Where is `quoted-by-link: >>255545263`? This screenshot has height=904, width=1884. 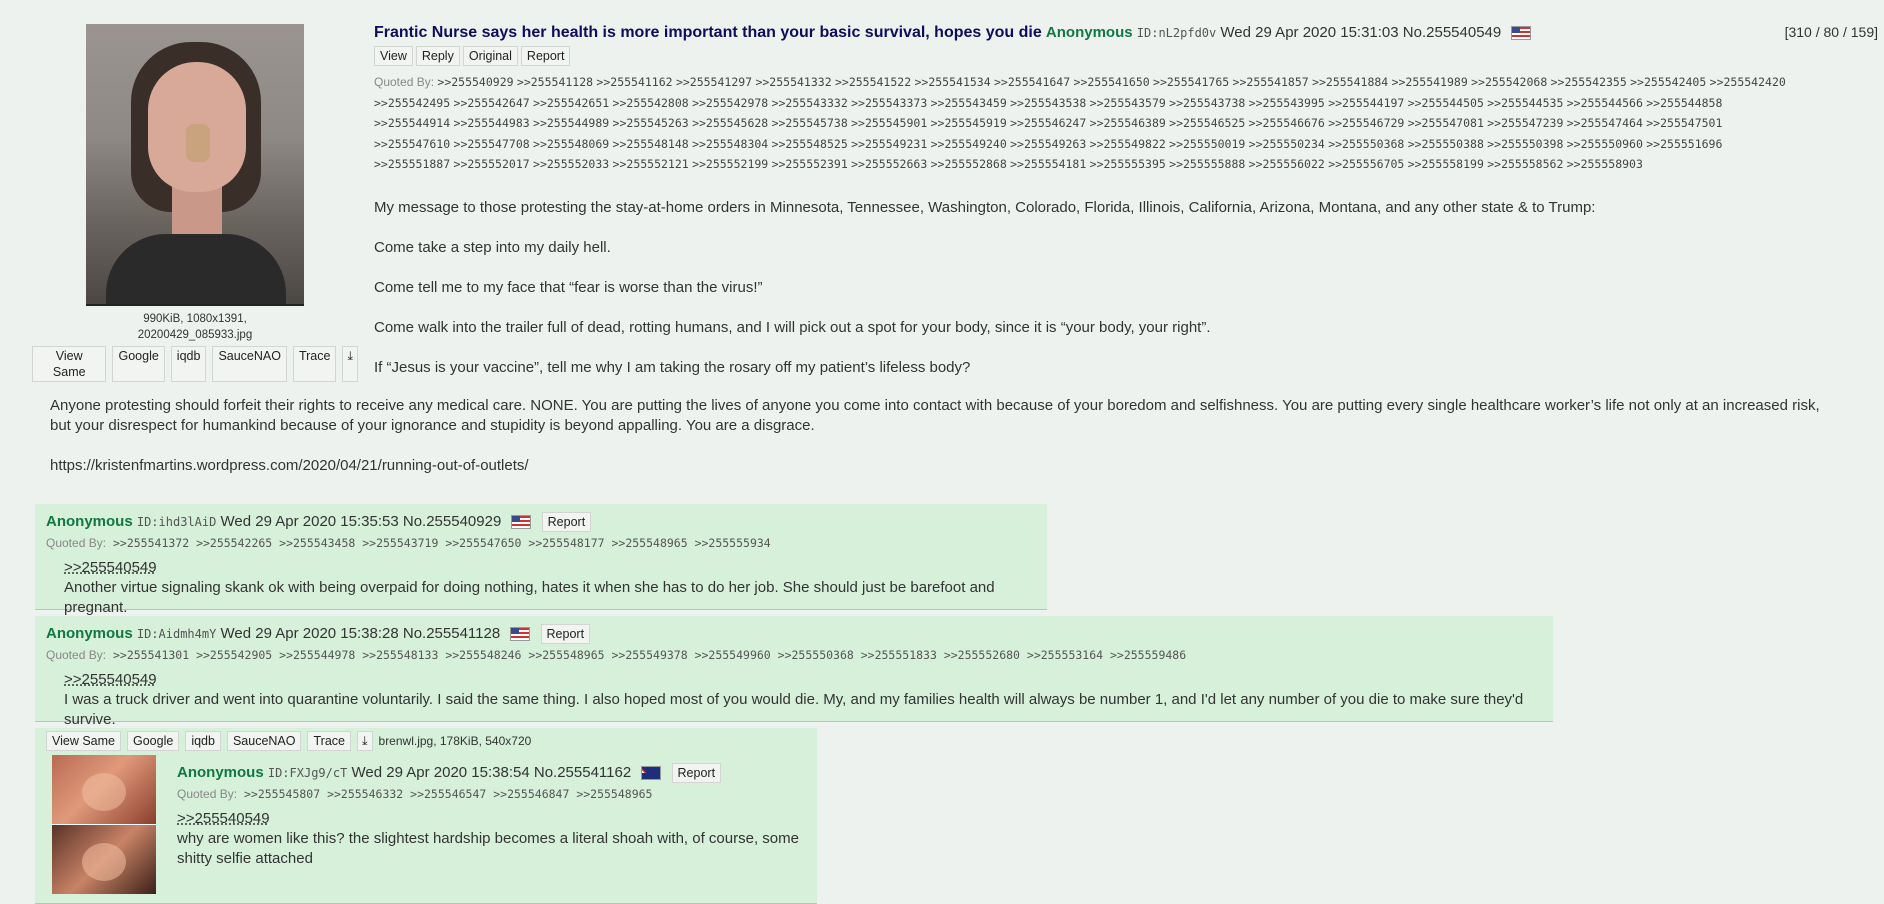 quoted-by-link: >>255545263 is located at coordinates (651, 123).